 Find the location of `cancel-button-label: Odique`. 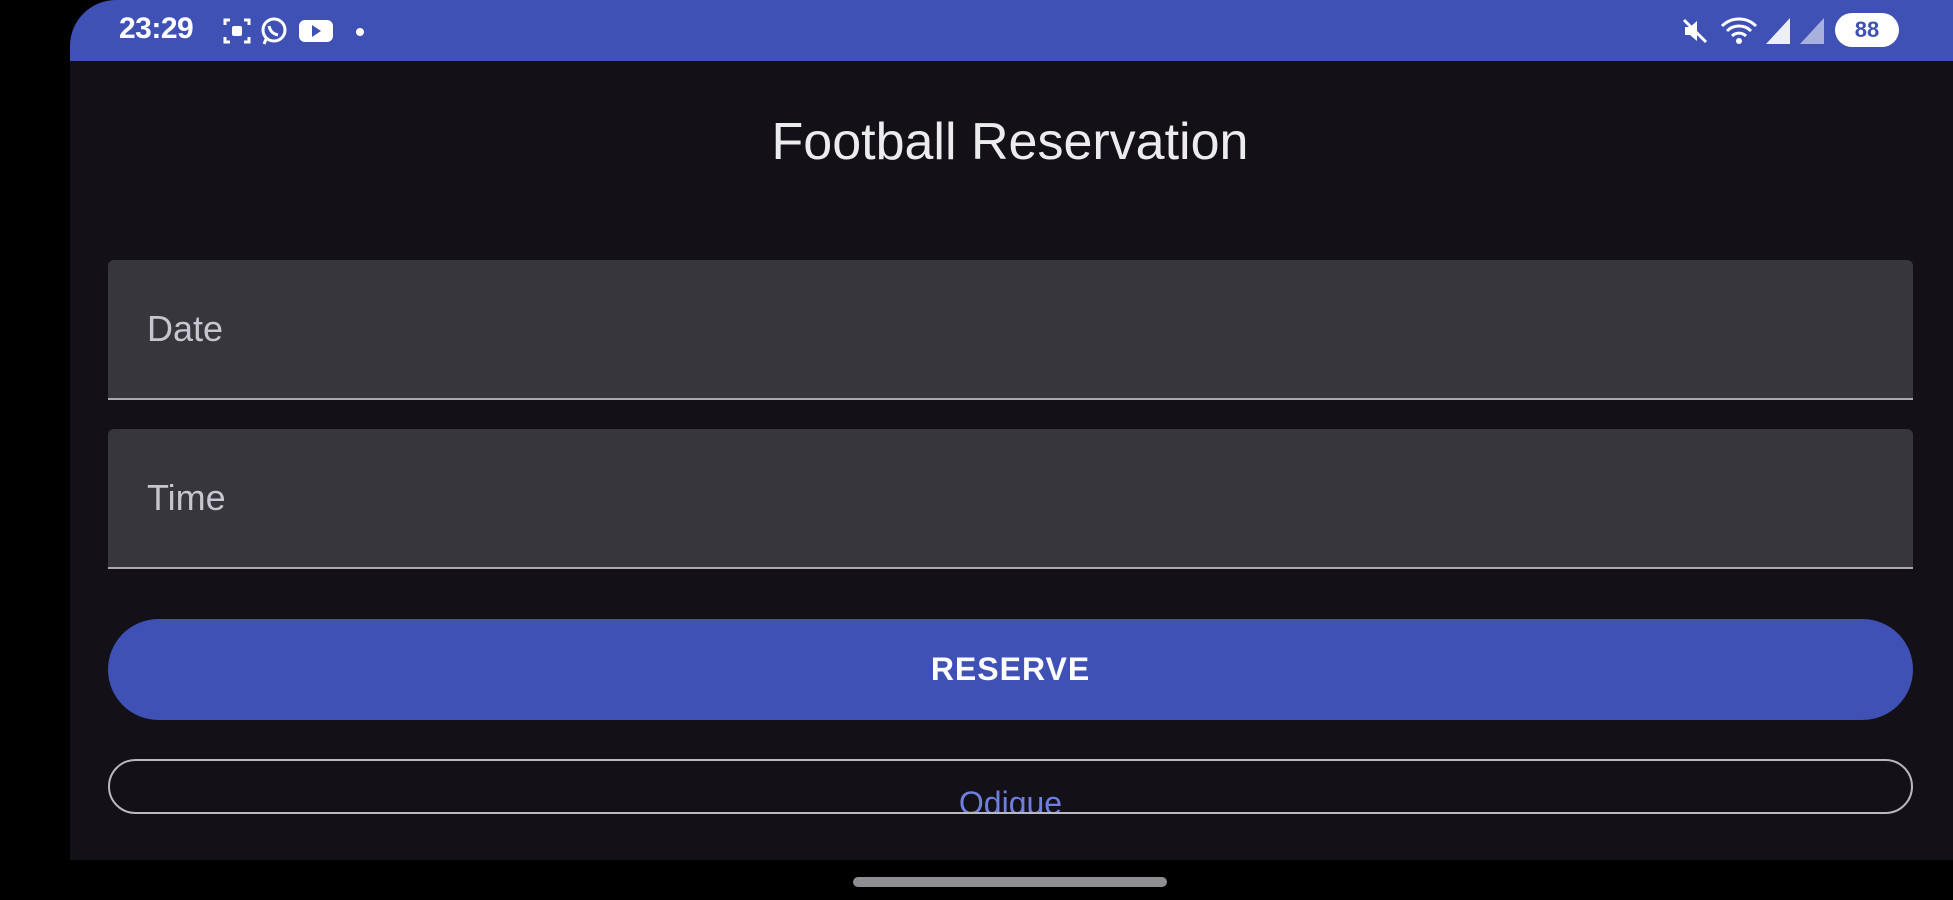

cancel-button-label: Odique is located at coordinates (1010, 799).